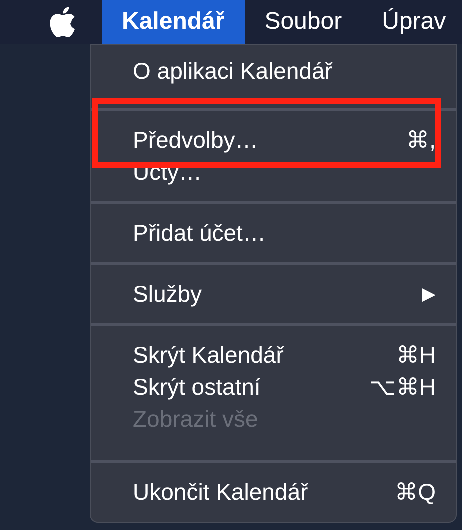  What do you see at coordinates (429, 294) in the screenshot?
I see `submenu-arrow: ▶` at bounding box center [429, 294].